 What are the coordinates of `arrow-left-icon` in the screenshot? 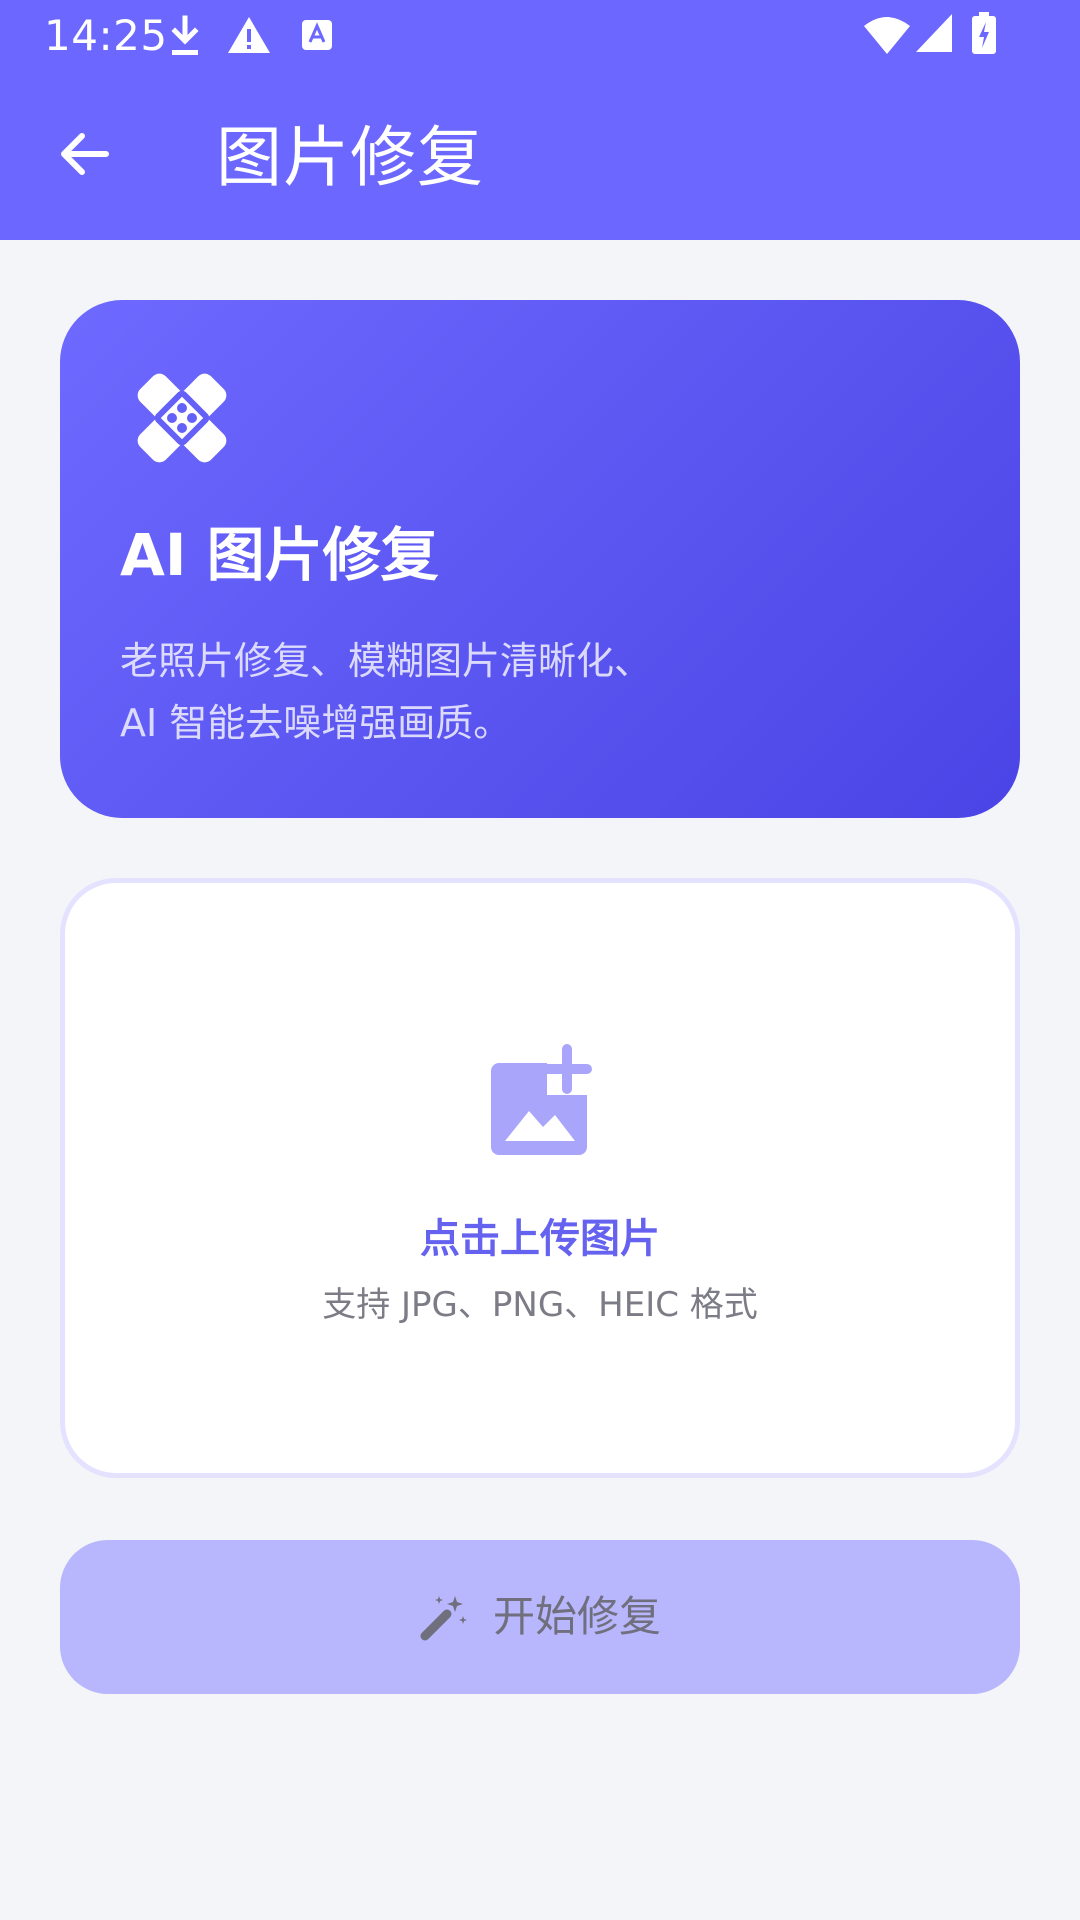 It's located at (85, 154).